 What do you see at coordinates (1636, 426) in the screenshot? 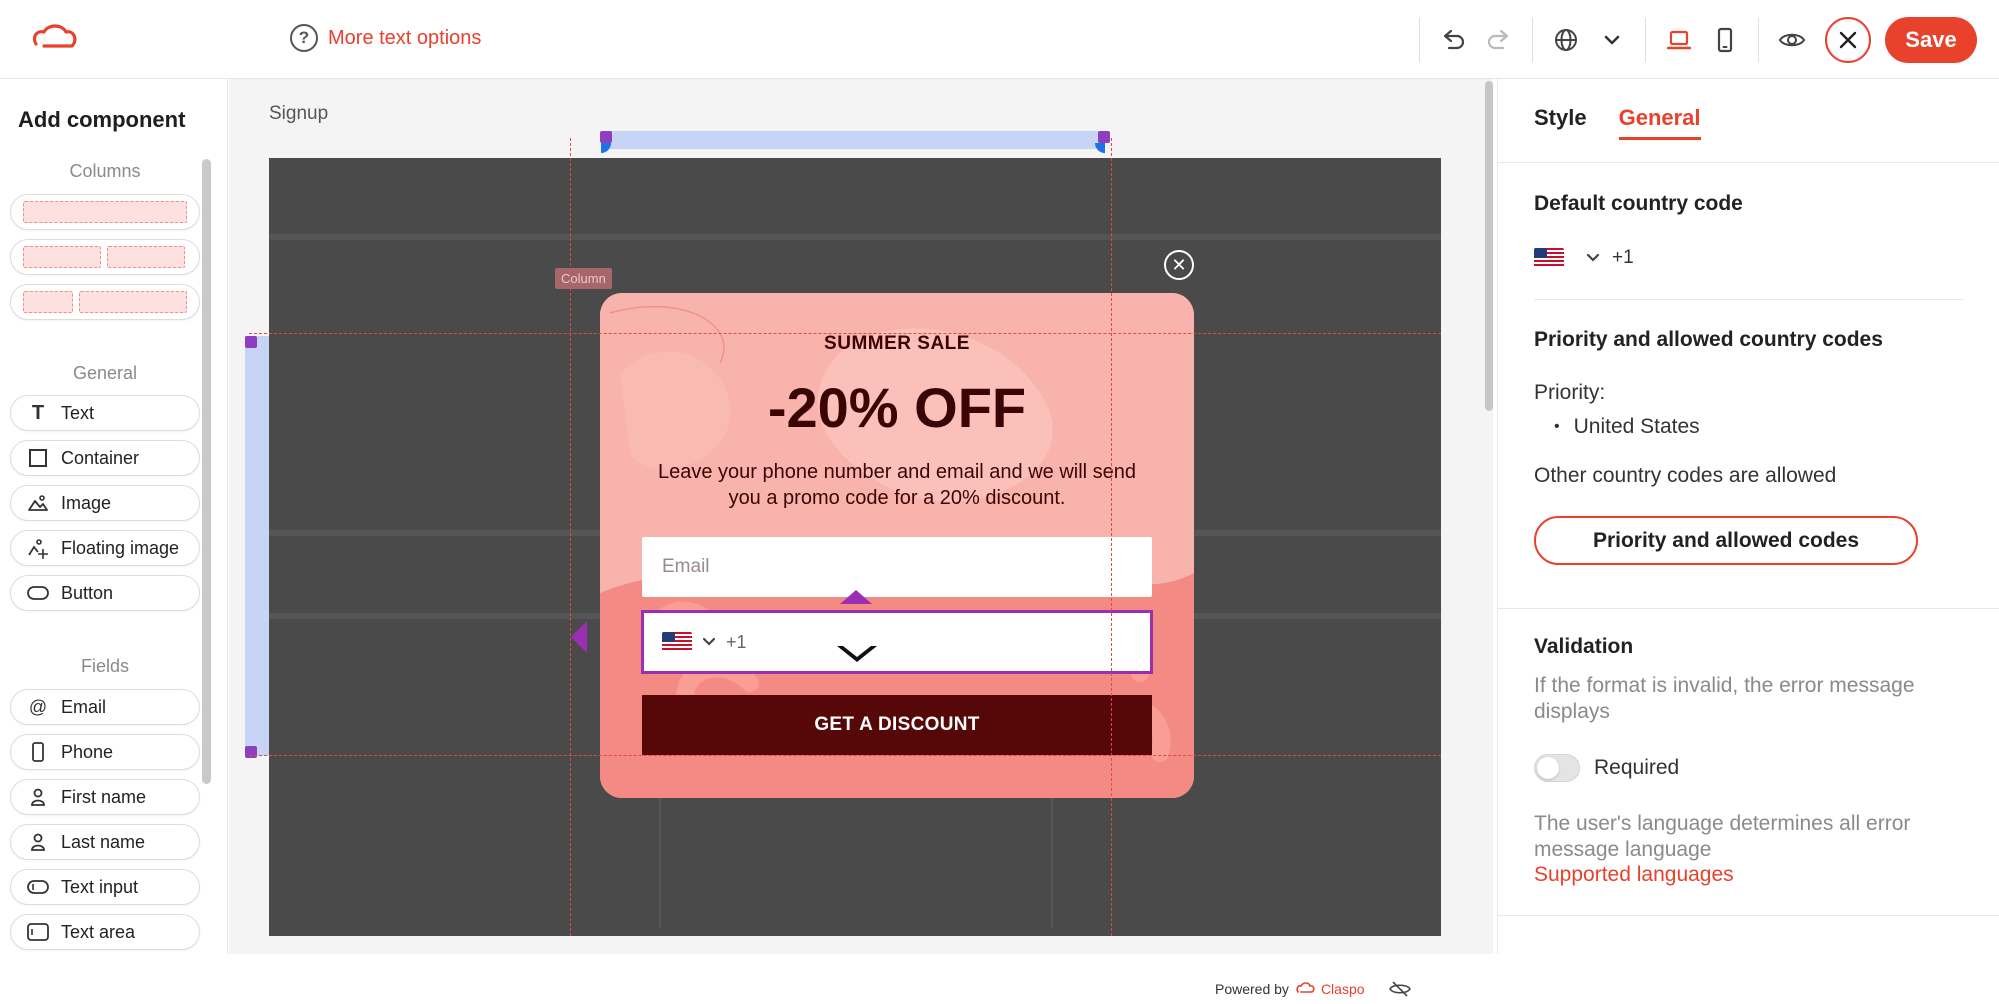
I see `priority-country: United States` at bounding box center [1636, 426].